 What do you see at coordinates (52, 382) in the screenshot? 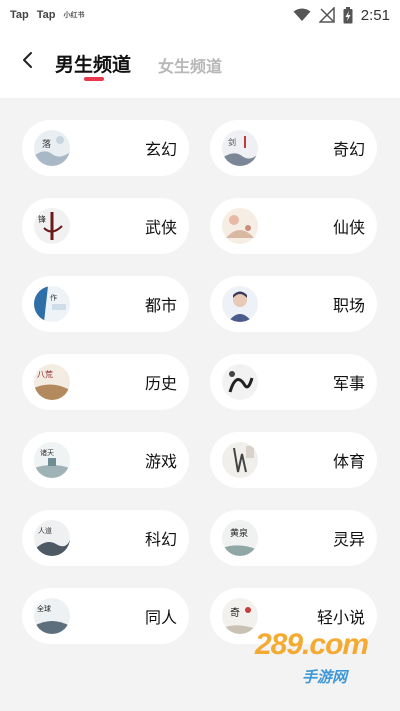
I see `book-cover-image: 八荒` at bounding box center [52, 382].